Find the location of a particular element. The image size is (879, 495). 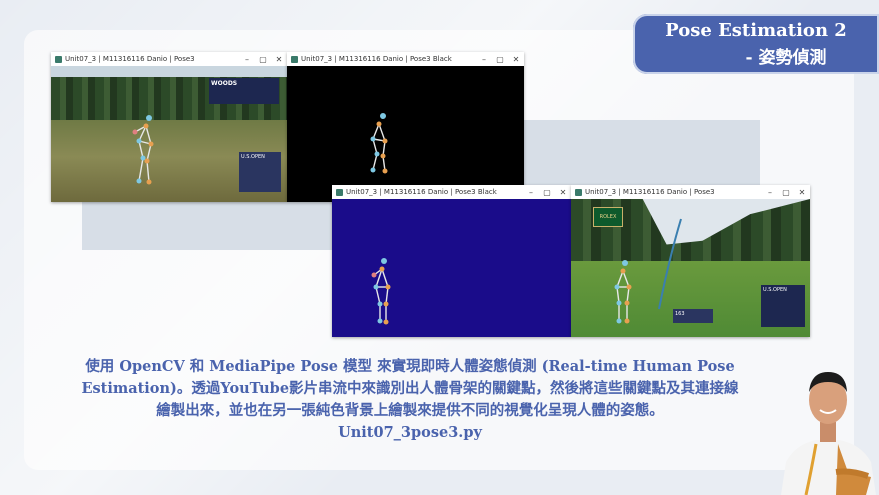

slide-title-badge: Pose Estimation 2 - 姿勢偵測 is located at coordinates (756, 44).